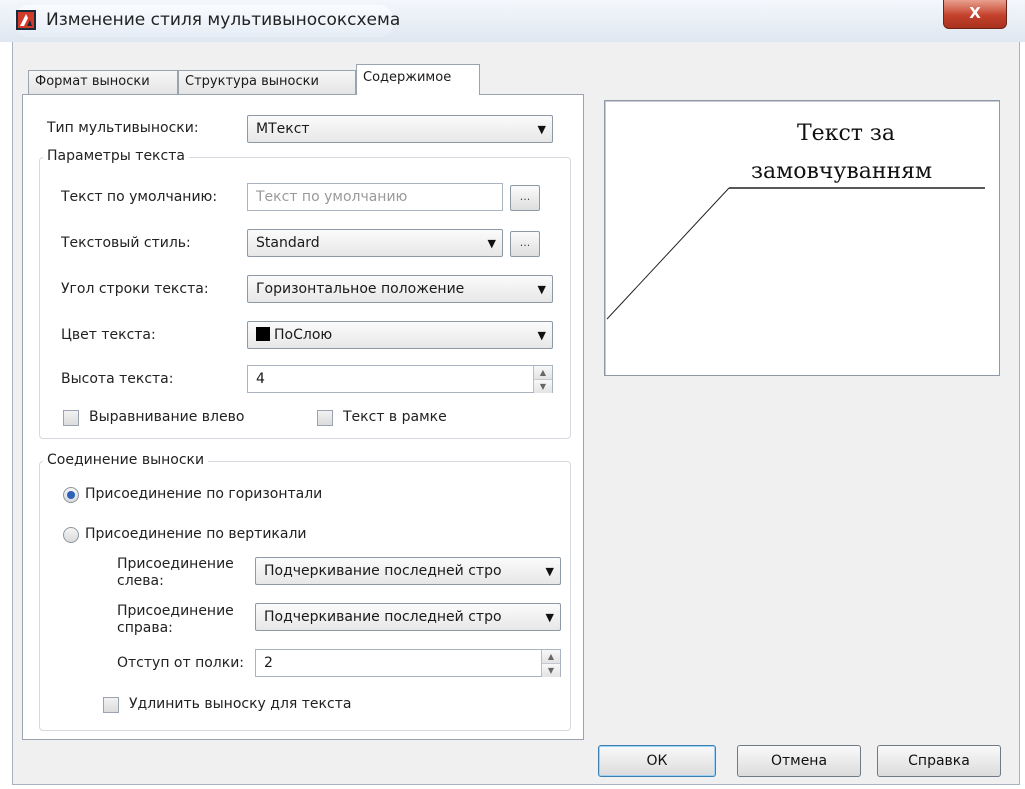 This screenshot has height=789, width=1025. I want to click on style-preview: Текст за замовчуванням, so click(802, 238).